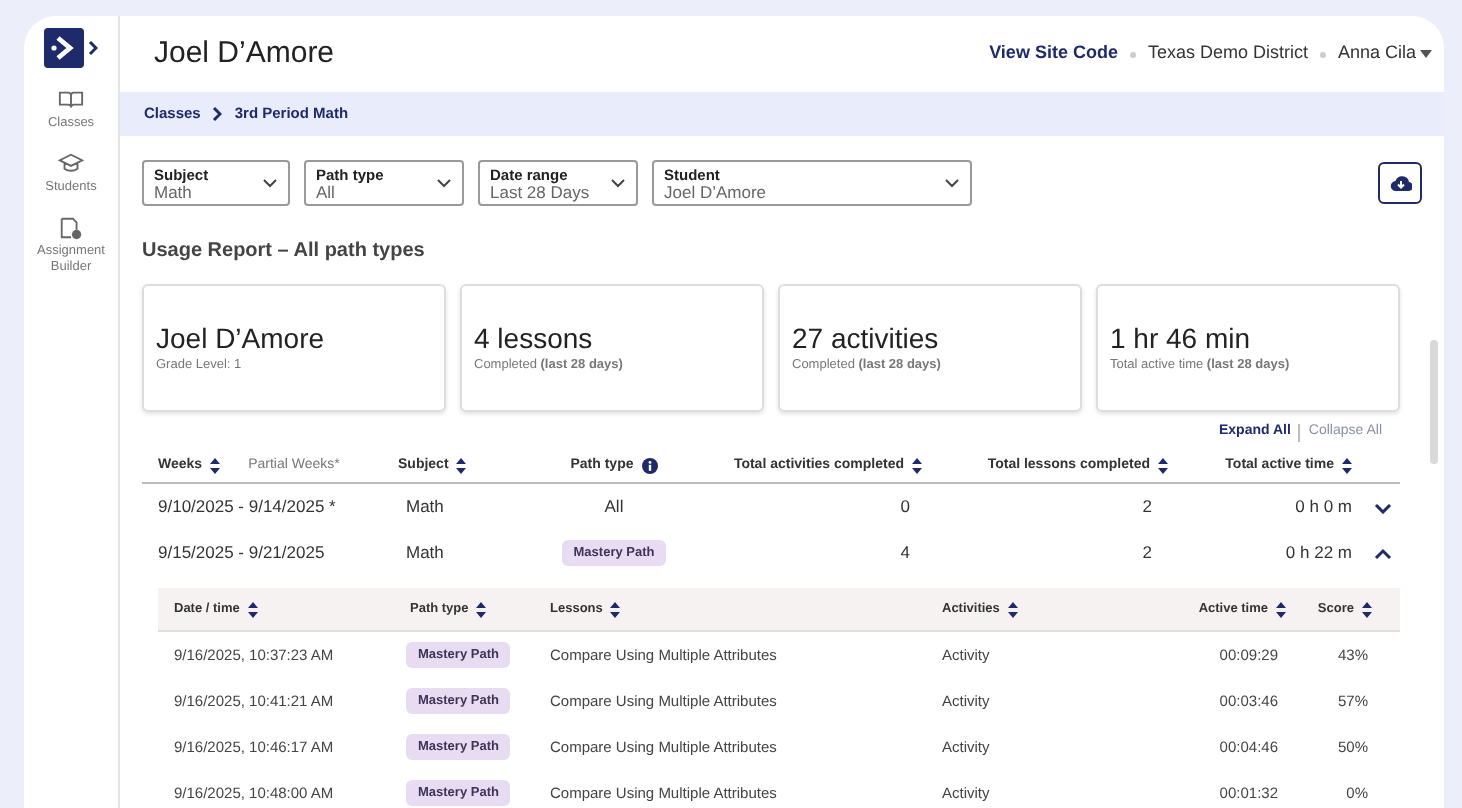 Image resolution: width=1462 pixels, height=808 pixels. I want to click on table-cell-text: 9/15/2025 - 9/21/2025, so click(241, 553).